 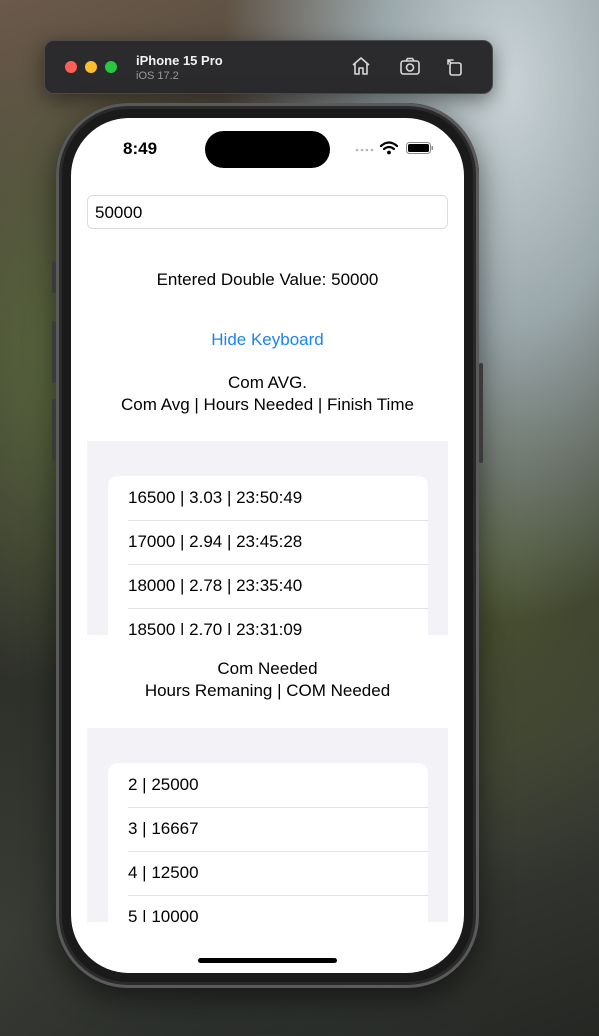 I want to click on hide-keyboard-button: Hide Keyboard, so click(x=267, y=340).